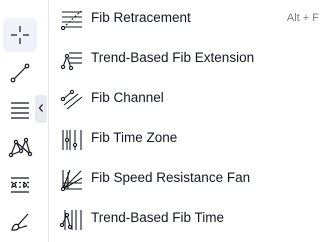 This screenshot has width=334, height=242. I want to click on crosshair-tool-button, so click(20, 35).